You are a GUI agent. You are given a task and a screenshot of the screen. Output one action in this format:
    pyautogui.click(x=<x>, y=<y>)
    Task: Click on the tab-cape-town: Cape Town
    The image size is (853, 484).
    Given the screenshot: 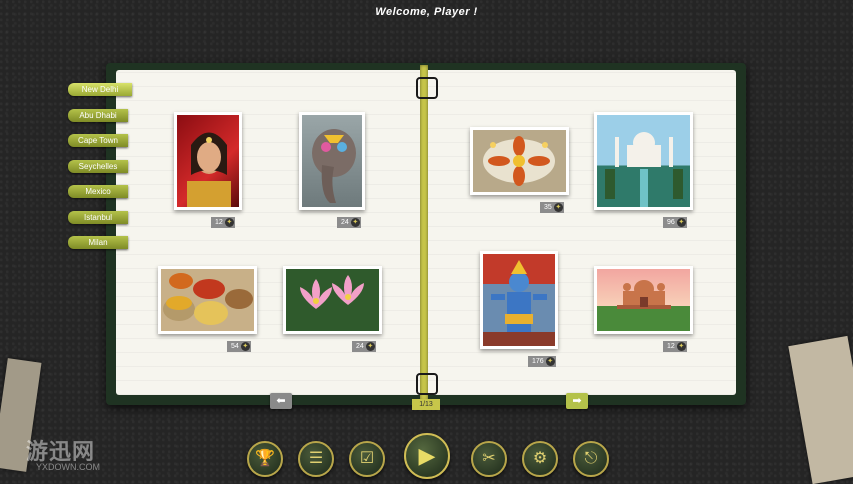 What is the action you would take?
    pyautogui.click(x=98, y=140)
    